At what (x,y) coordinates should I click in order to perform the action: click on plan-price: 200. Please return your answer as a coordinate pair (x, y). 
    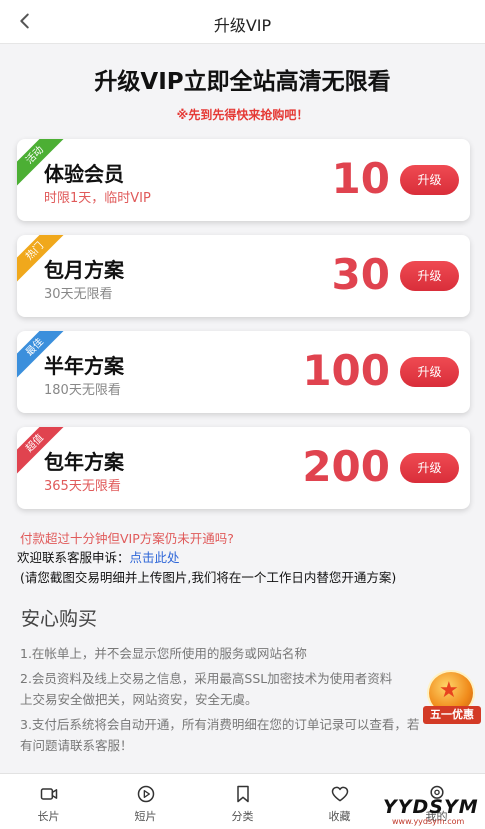
    Looking at the image, I should click on (346, 466).